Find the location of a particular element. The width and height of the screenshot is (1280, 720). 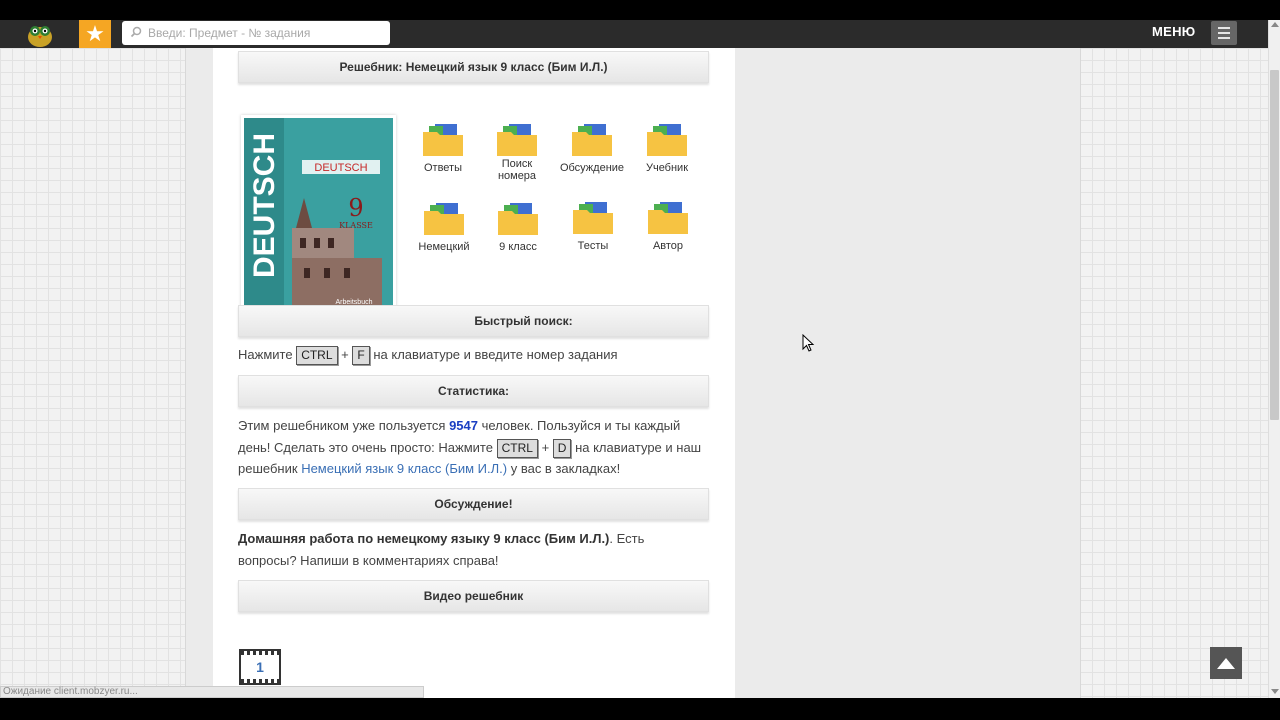

folder-label: Ответы is located at coordinates (442, 168).